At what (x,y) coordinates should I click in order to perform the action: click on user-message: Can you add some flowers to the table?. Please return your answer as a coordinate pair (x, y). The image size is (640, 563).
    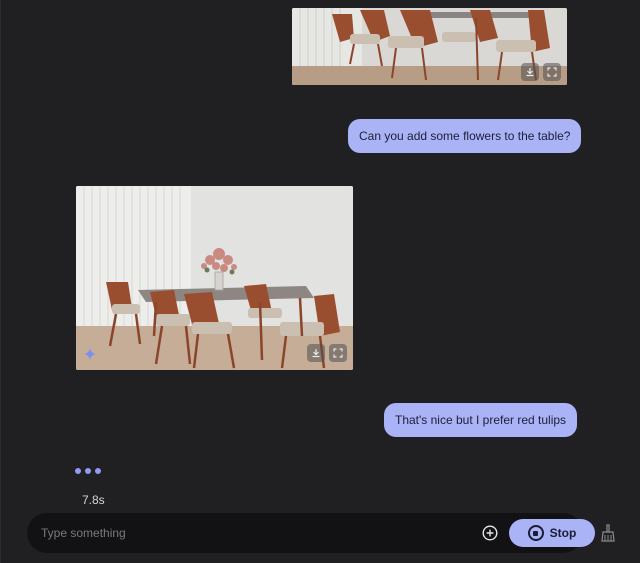
    Looking at the image, I should click on (465, 136).